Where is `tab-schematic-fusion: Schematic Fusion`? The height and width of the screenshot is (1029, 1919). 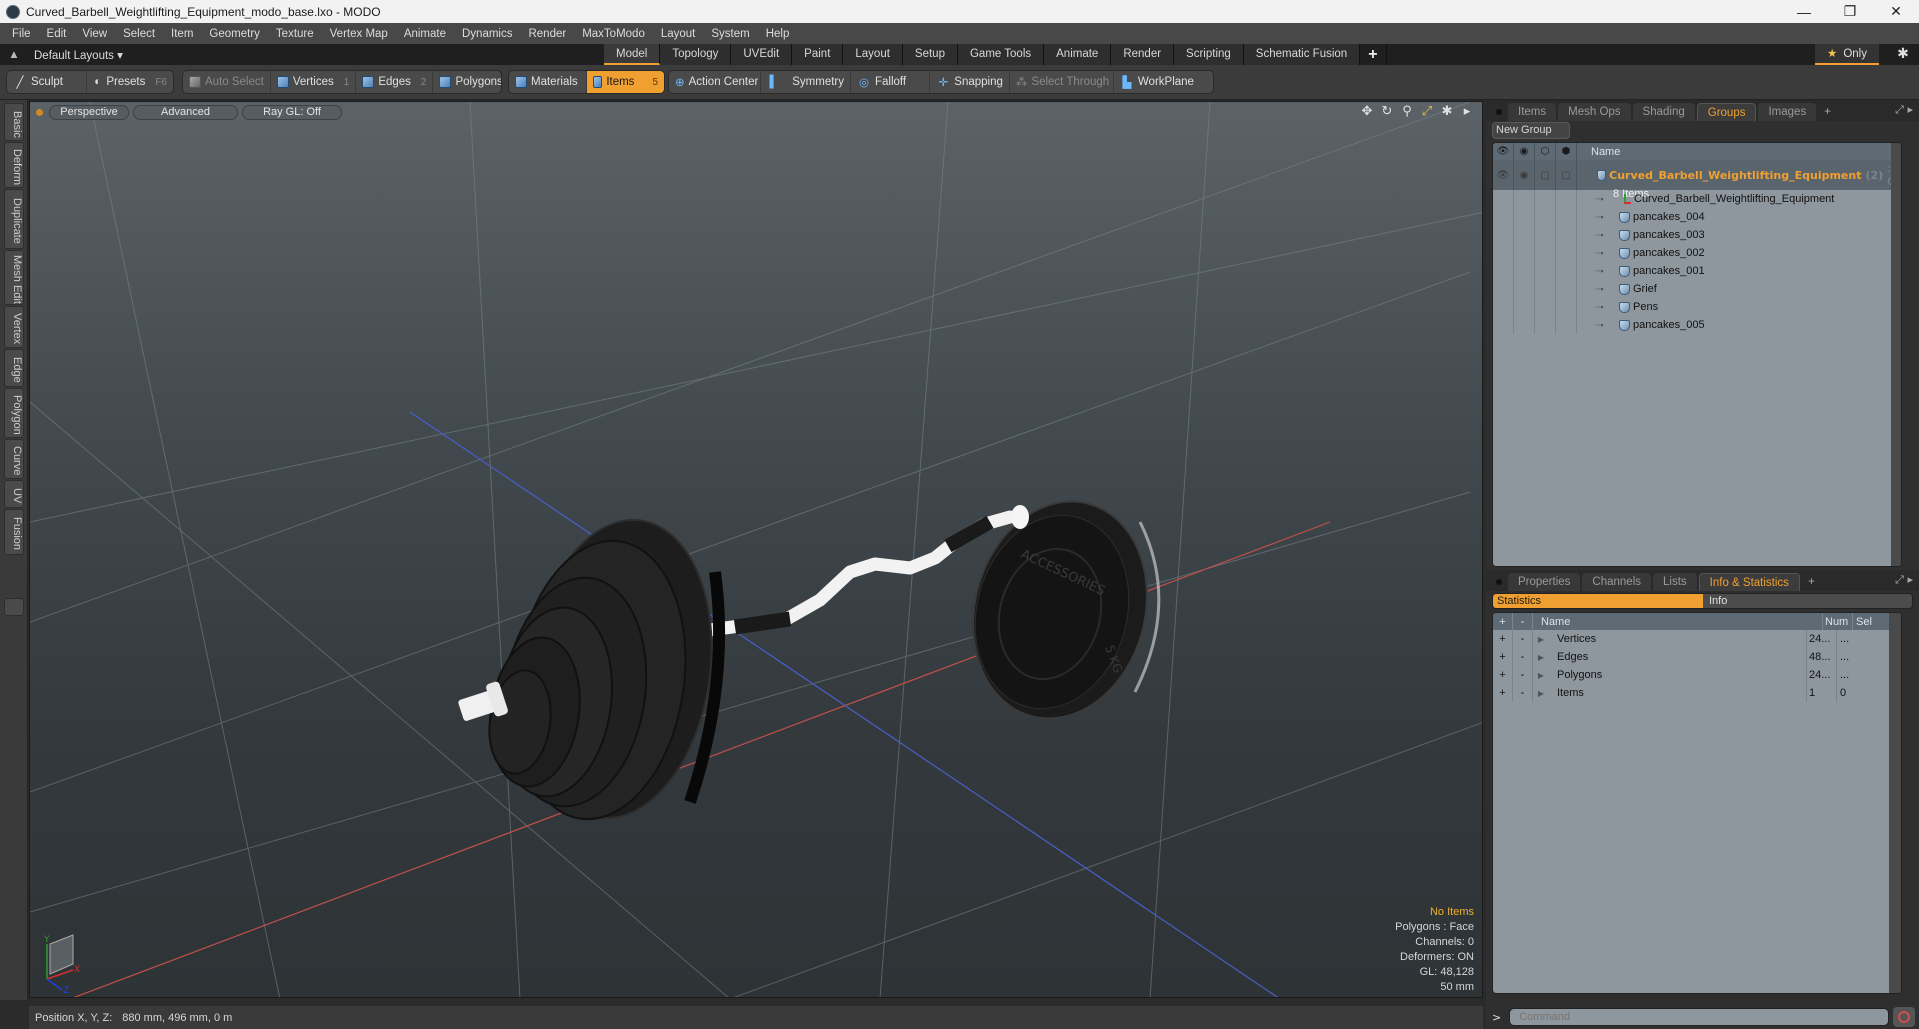 tab-schematic-fusion: Schematic Fusion is located at coordinates (1302, 54).